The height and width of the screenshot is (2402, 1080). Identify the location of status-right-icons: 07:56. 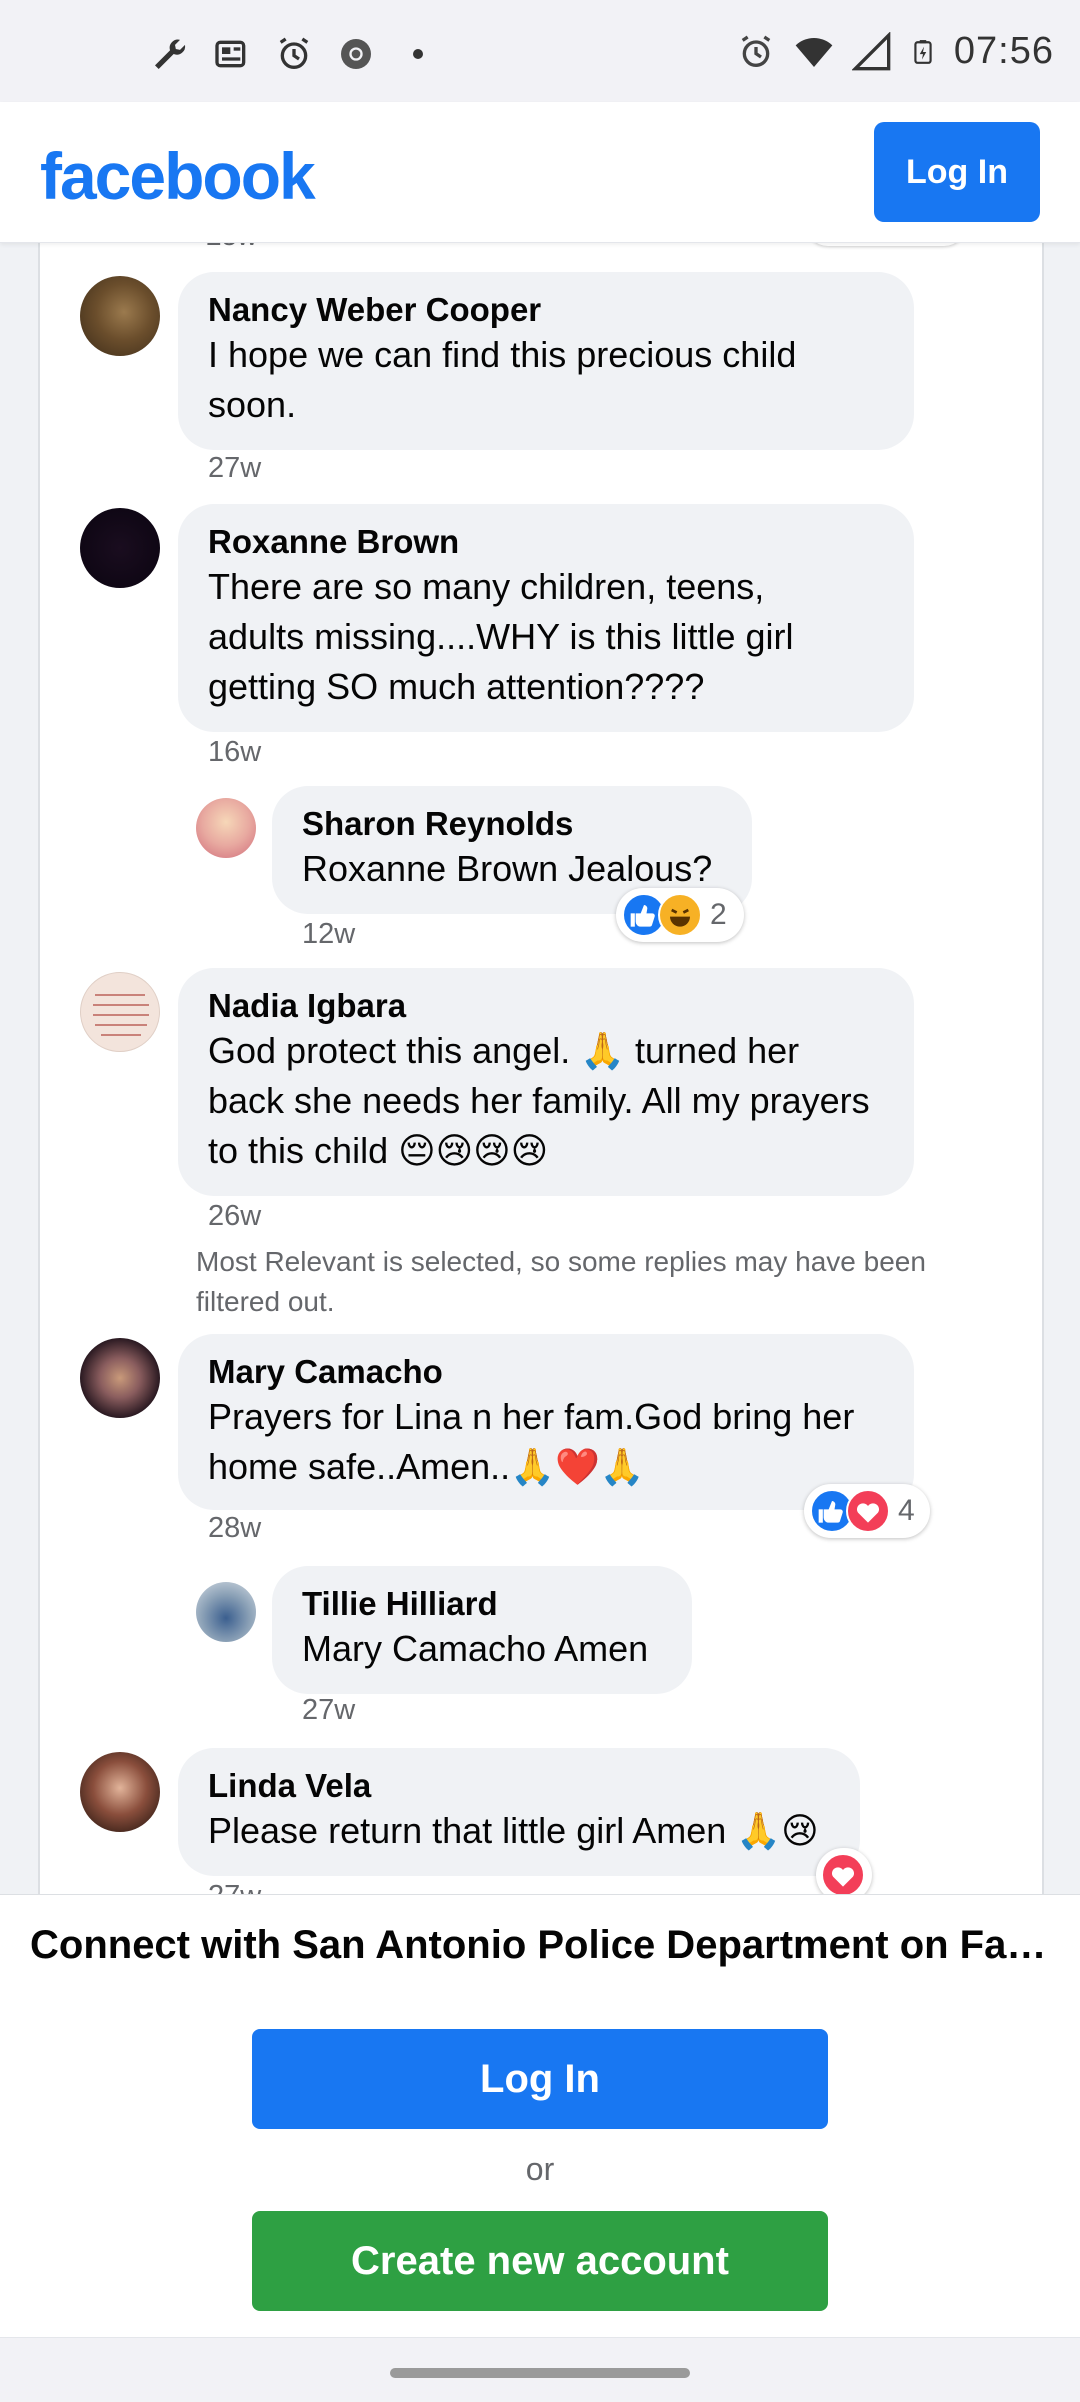
(895, 51).